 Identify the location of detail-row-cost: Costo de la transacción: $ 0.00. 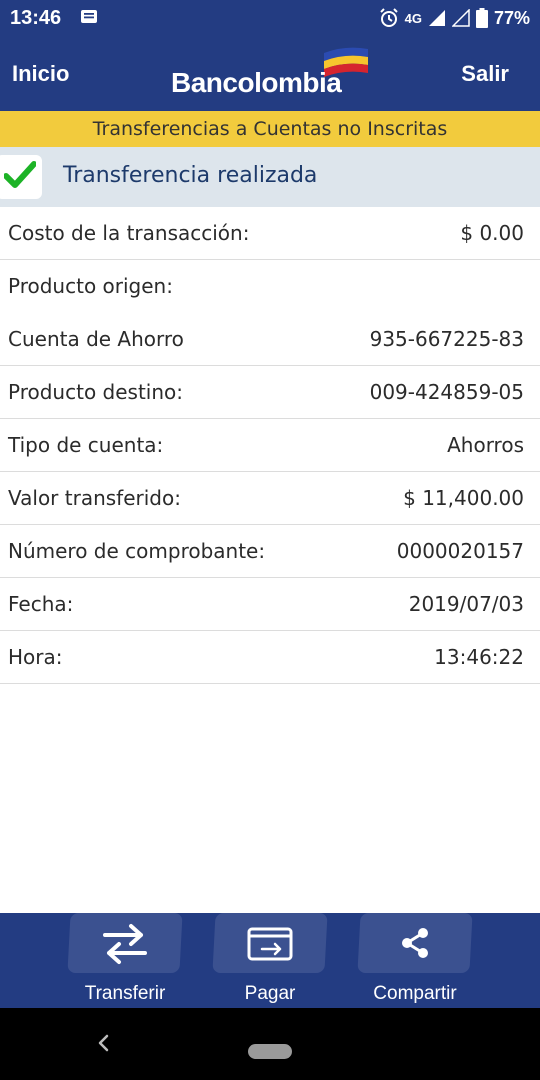
(270, 233).